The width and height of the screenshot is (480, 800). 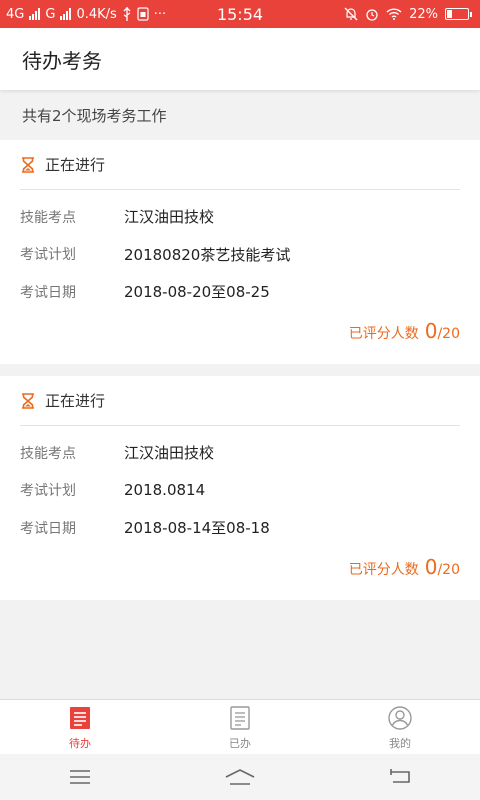 I want to click on system-nav-bar, so click(x=240, y=777).